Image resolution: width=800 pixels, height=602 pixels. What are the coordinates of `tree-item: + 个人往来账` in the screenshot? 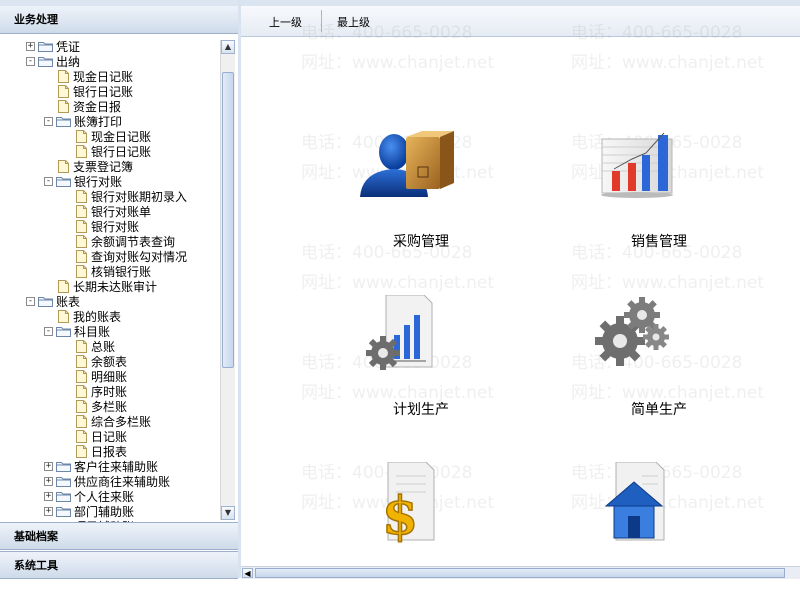 It's located at (89, 496).